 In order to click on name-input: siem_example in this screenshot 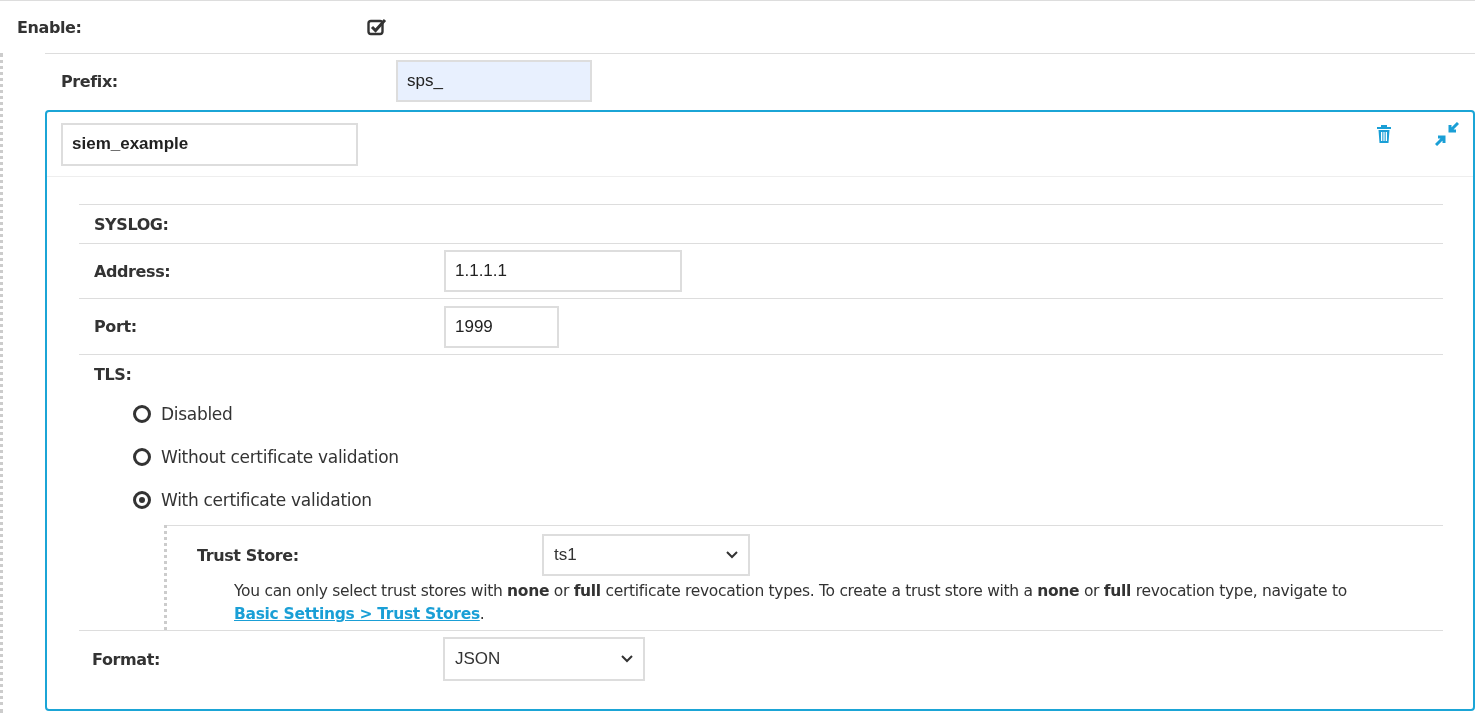, I will do `click(209, 144)`.